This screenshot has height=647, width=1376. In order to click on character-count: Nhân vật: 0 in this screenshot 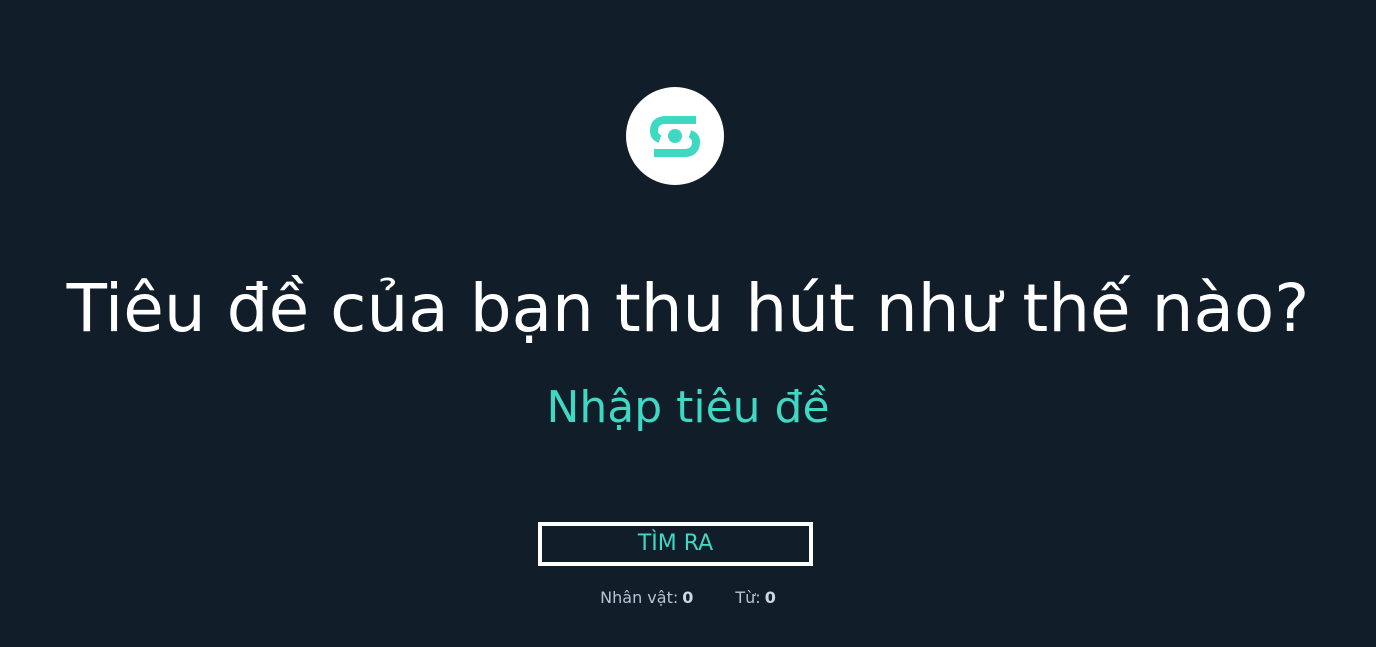, I will do `click(646, 598)`.